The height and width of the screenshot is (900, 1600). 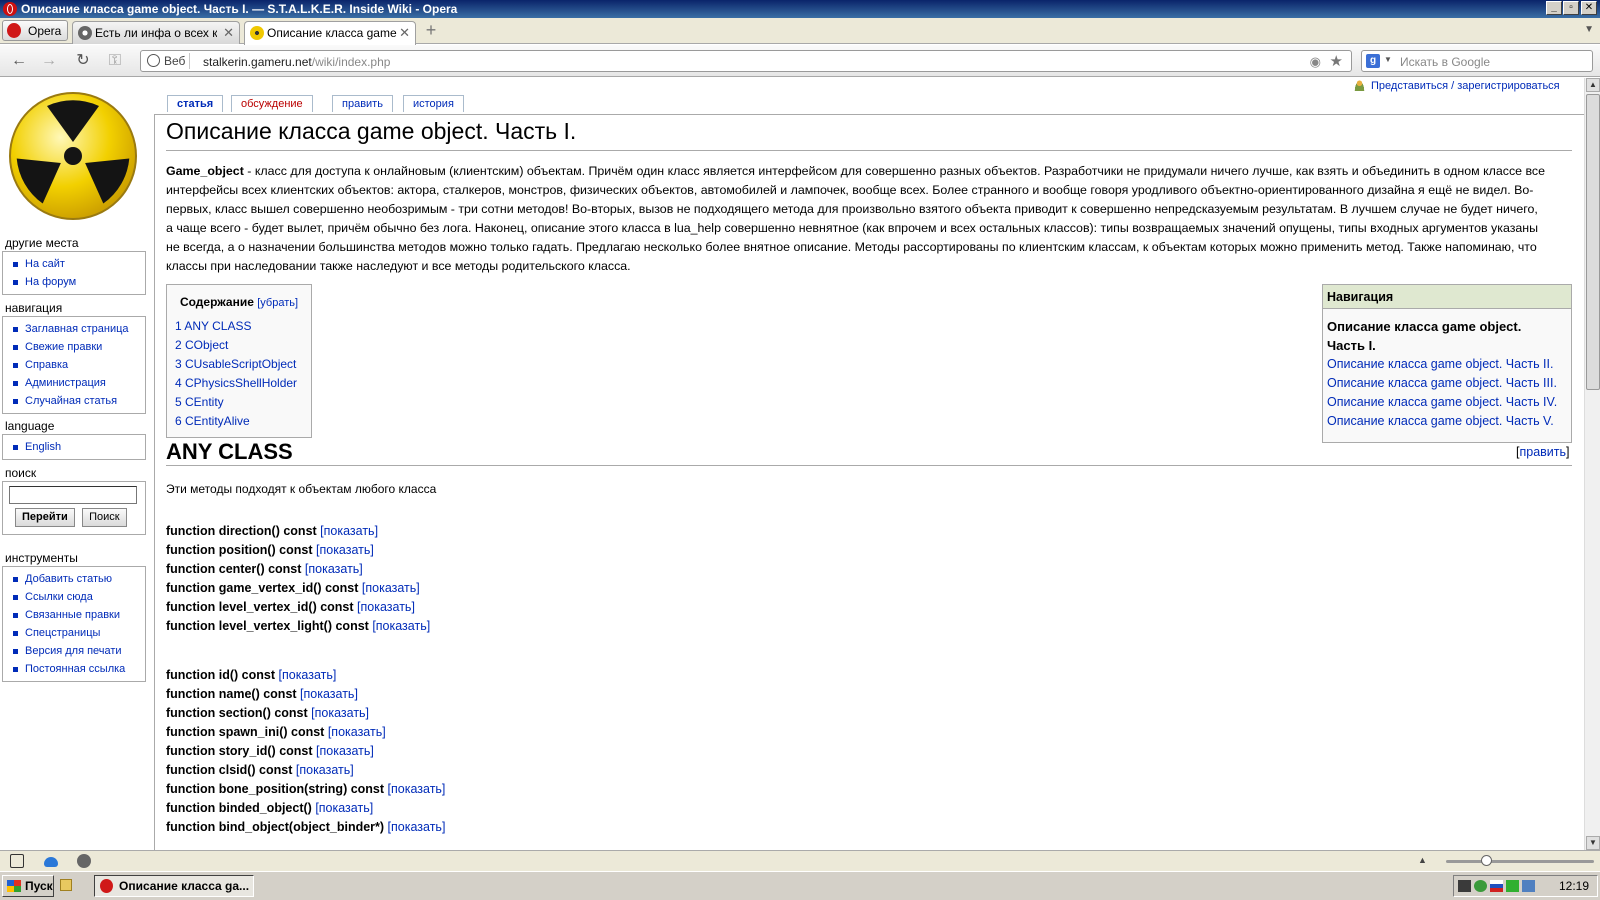 What do you see at coordinates (1554, 8) in the screenshot?
I see `minimize-button: _` at bounding box center [1554, 8].